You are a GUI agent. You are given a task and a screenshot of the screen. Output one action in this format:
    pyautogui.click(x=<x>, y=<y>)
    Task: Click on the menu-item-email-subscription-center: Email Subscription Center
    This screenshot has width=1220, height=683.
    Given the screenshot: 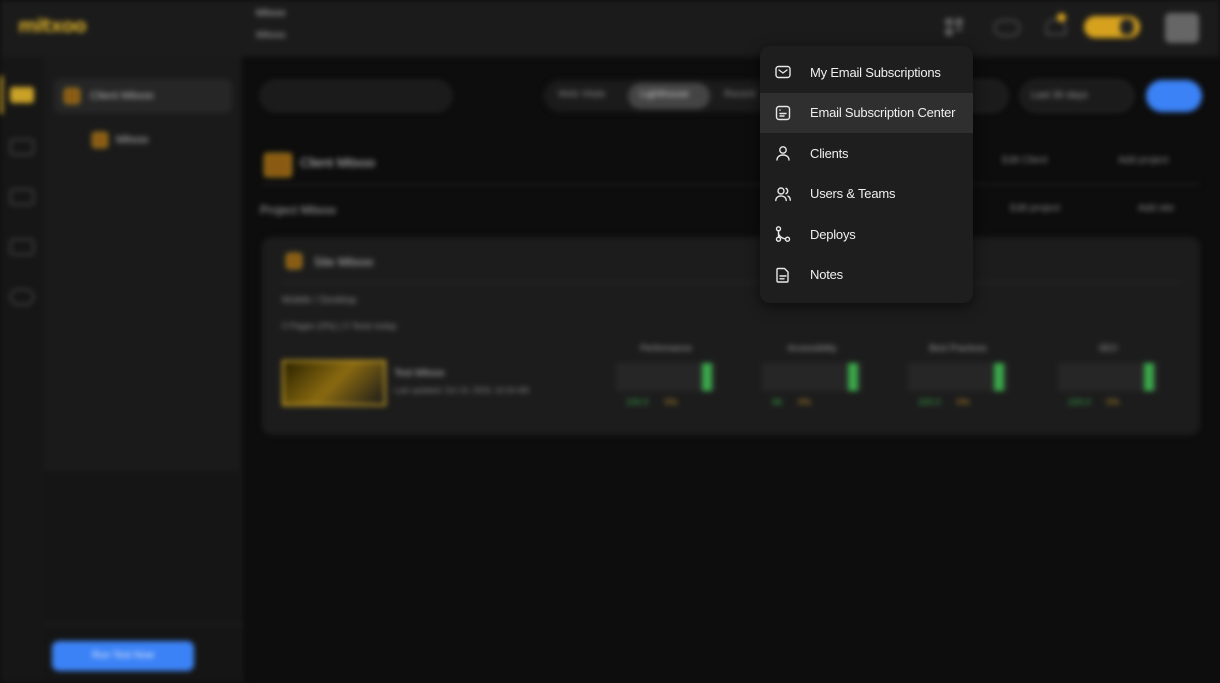 What is the action you would take?
    pyautogui.click(x=866, y=112)
    